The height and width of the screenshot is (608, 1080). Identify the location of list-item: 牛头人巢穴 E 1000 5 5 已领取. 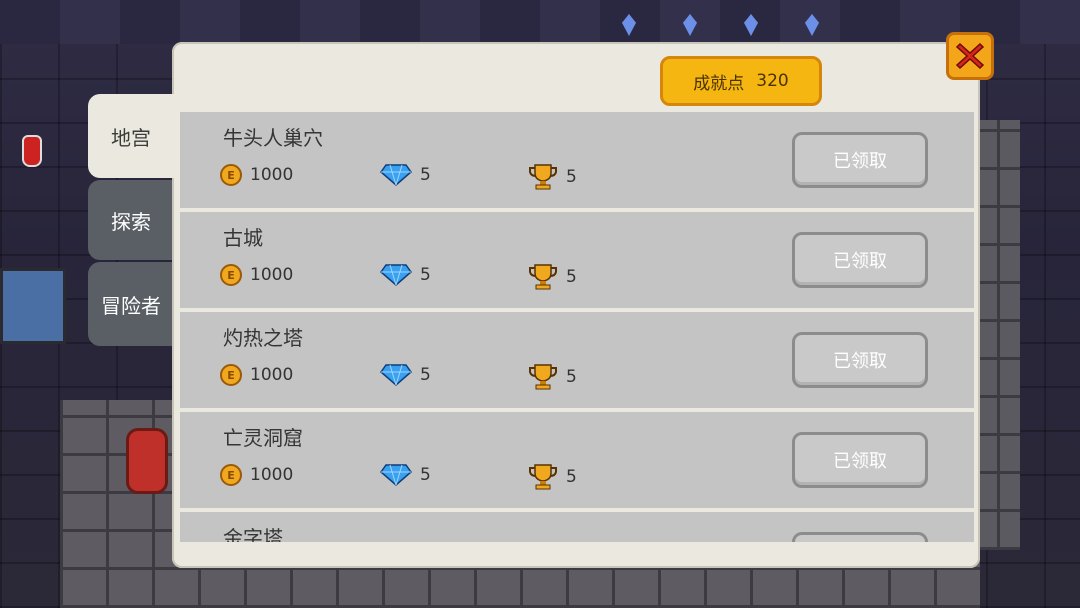
(577, 160).